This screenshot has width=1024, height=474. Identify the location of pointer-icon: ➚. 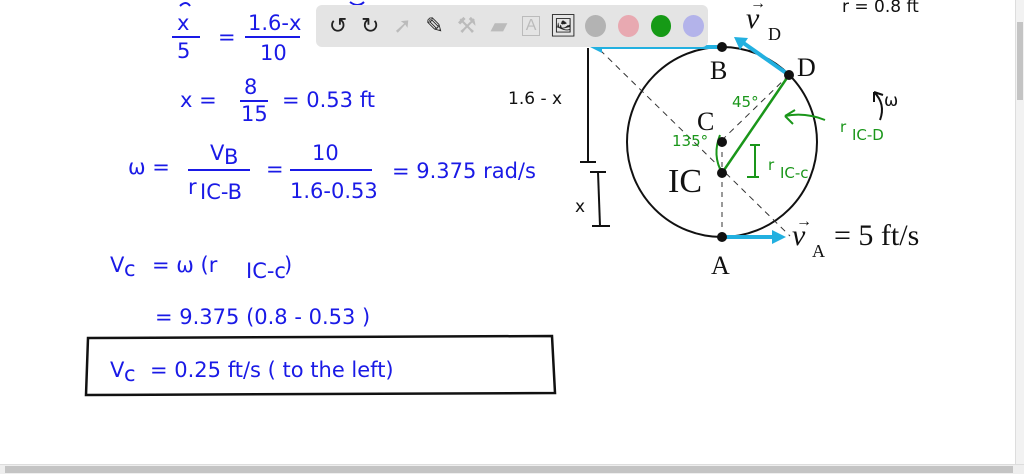
(402, 25).